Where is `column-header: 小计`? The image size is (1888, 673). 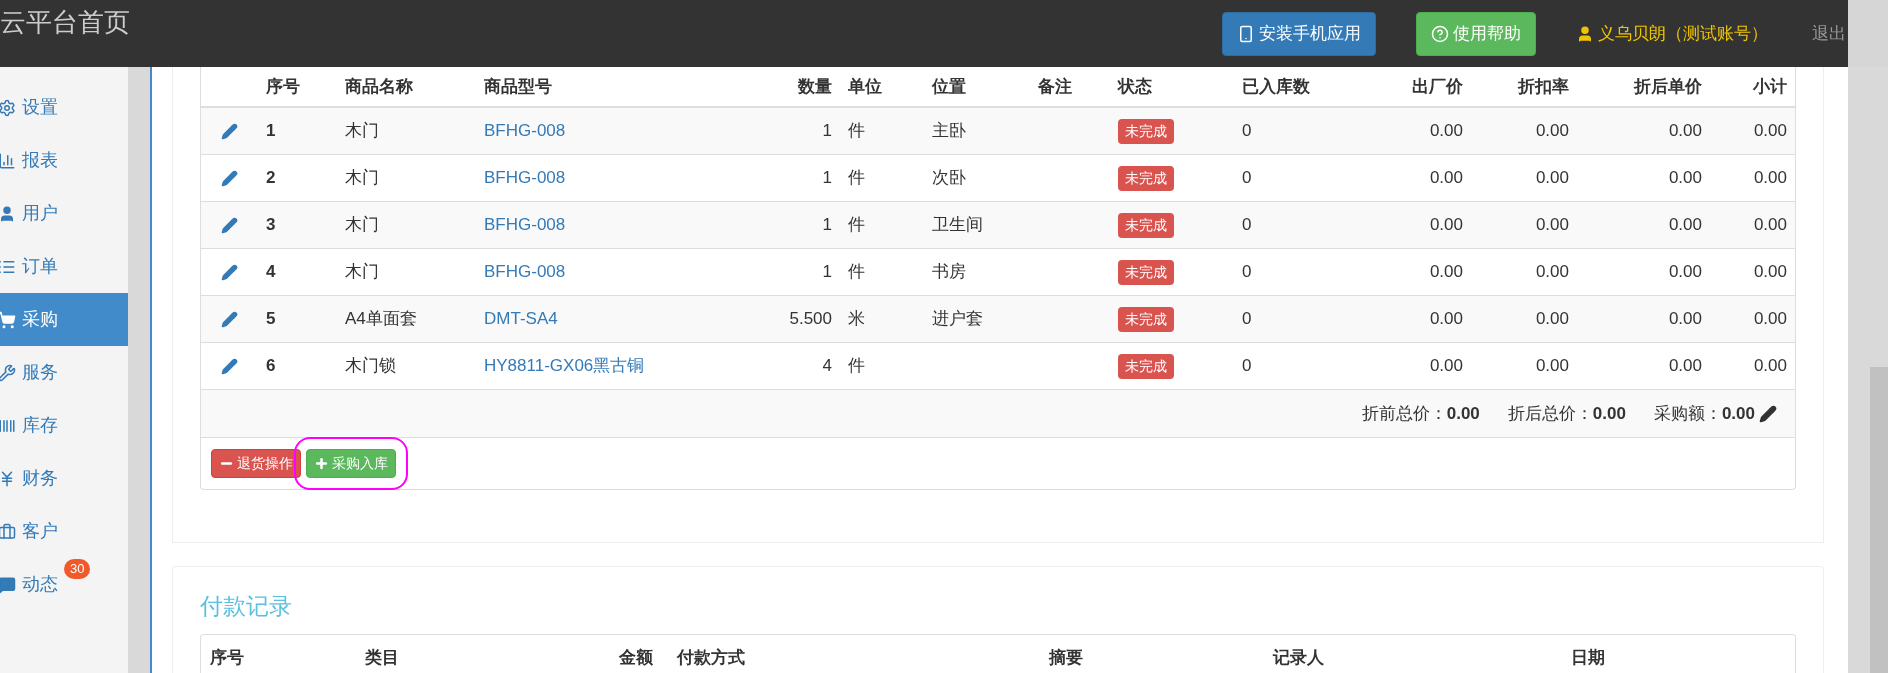 column-header: 小计 is located at coordinates (1770, 86).